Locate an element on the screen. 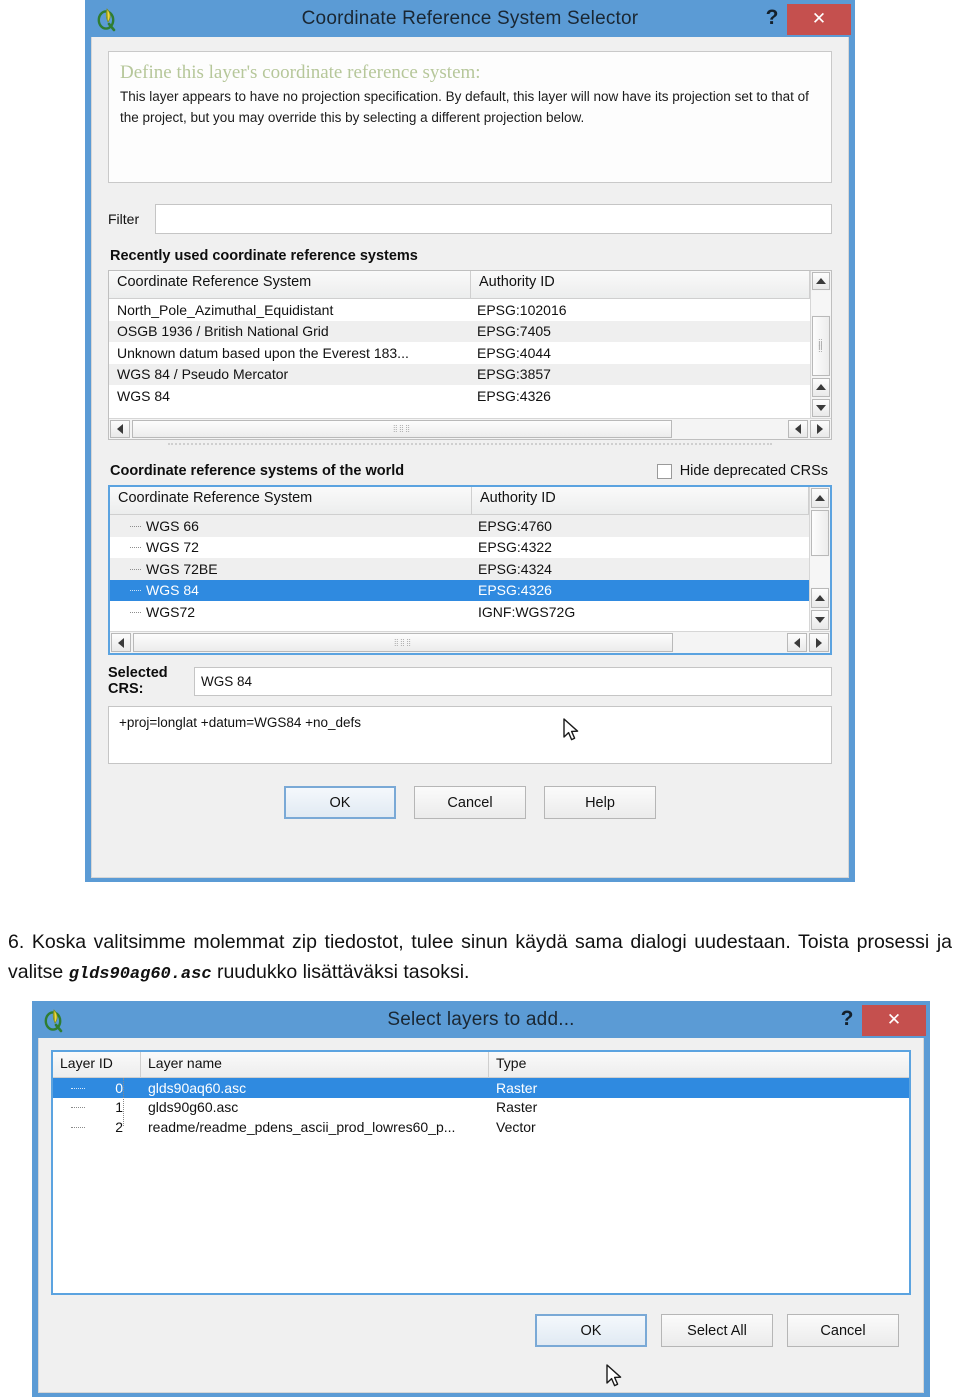 This screenshot has width=960, height=1399. table-row: WGS 84 / Pseudo Mercator EPSG:3857 is located at coordinates (459, 374).